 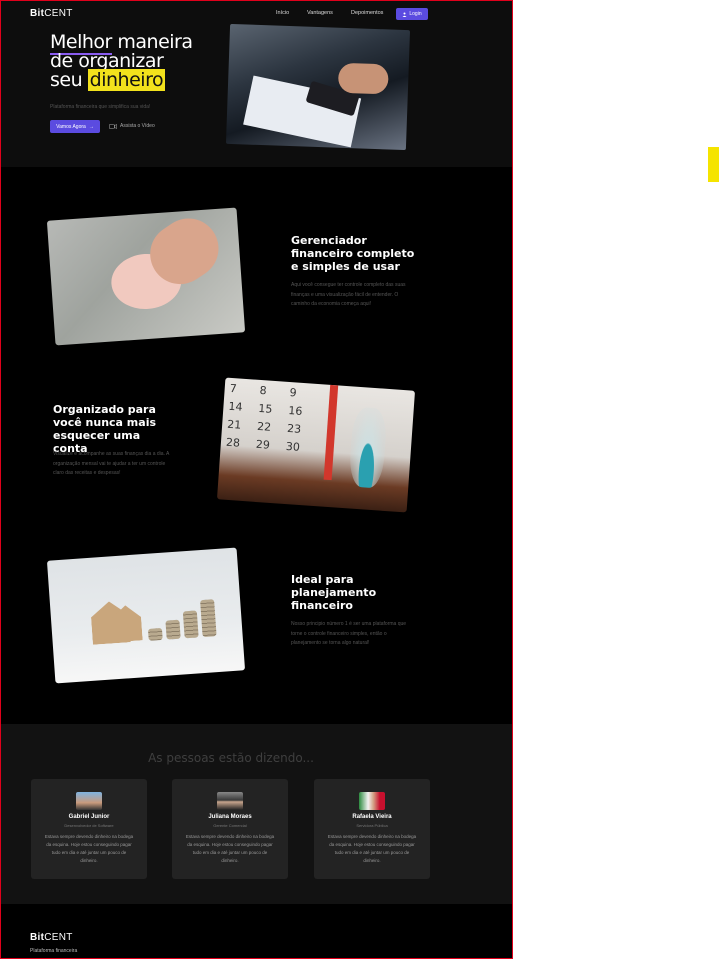 What do you see at coordinates (256, 931) in the screenshot?
I see `footer: BitCENT Plataforma financeira` at bounding box center [256, 931].